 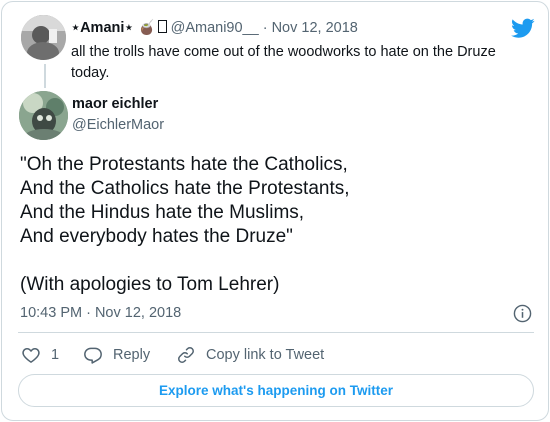 What do you see at coordinates (315, 28) in the screenshot?
I see `parent-date: Nov 12, 2018` at bounding box center [315, 28].